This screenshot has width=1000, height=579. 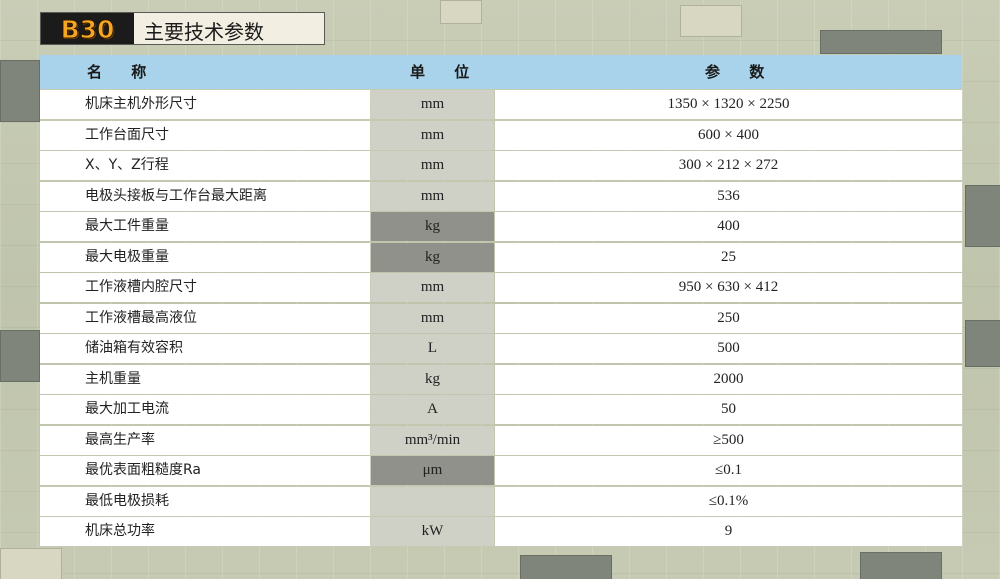 I want to click on cell-value-text: 536, so click(x=728, y=195).